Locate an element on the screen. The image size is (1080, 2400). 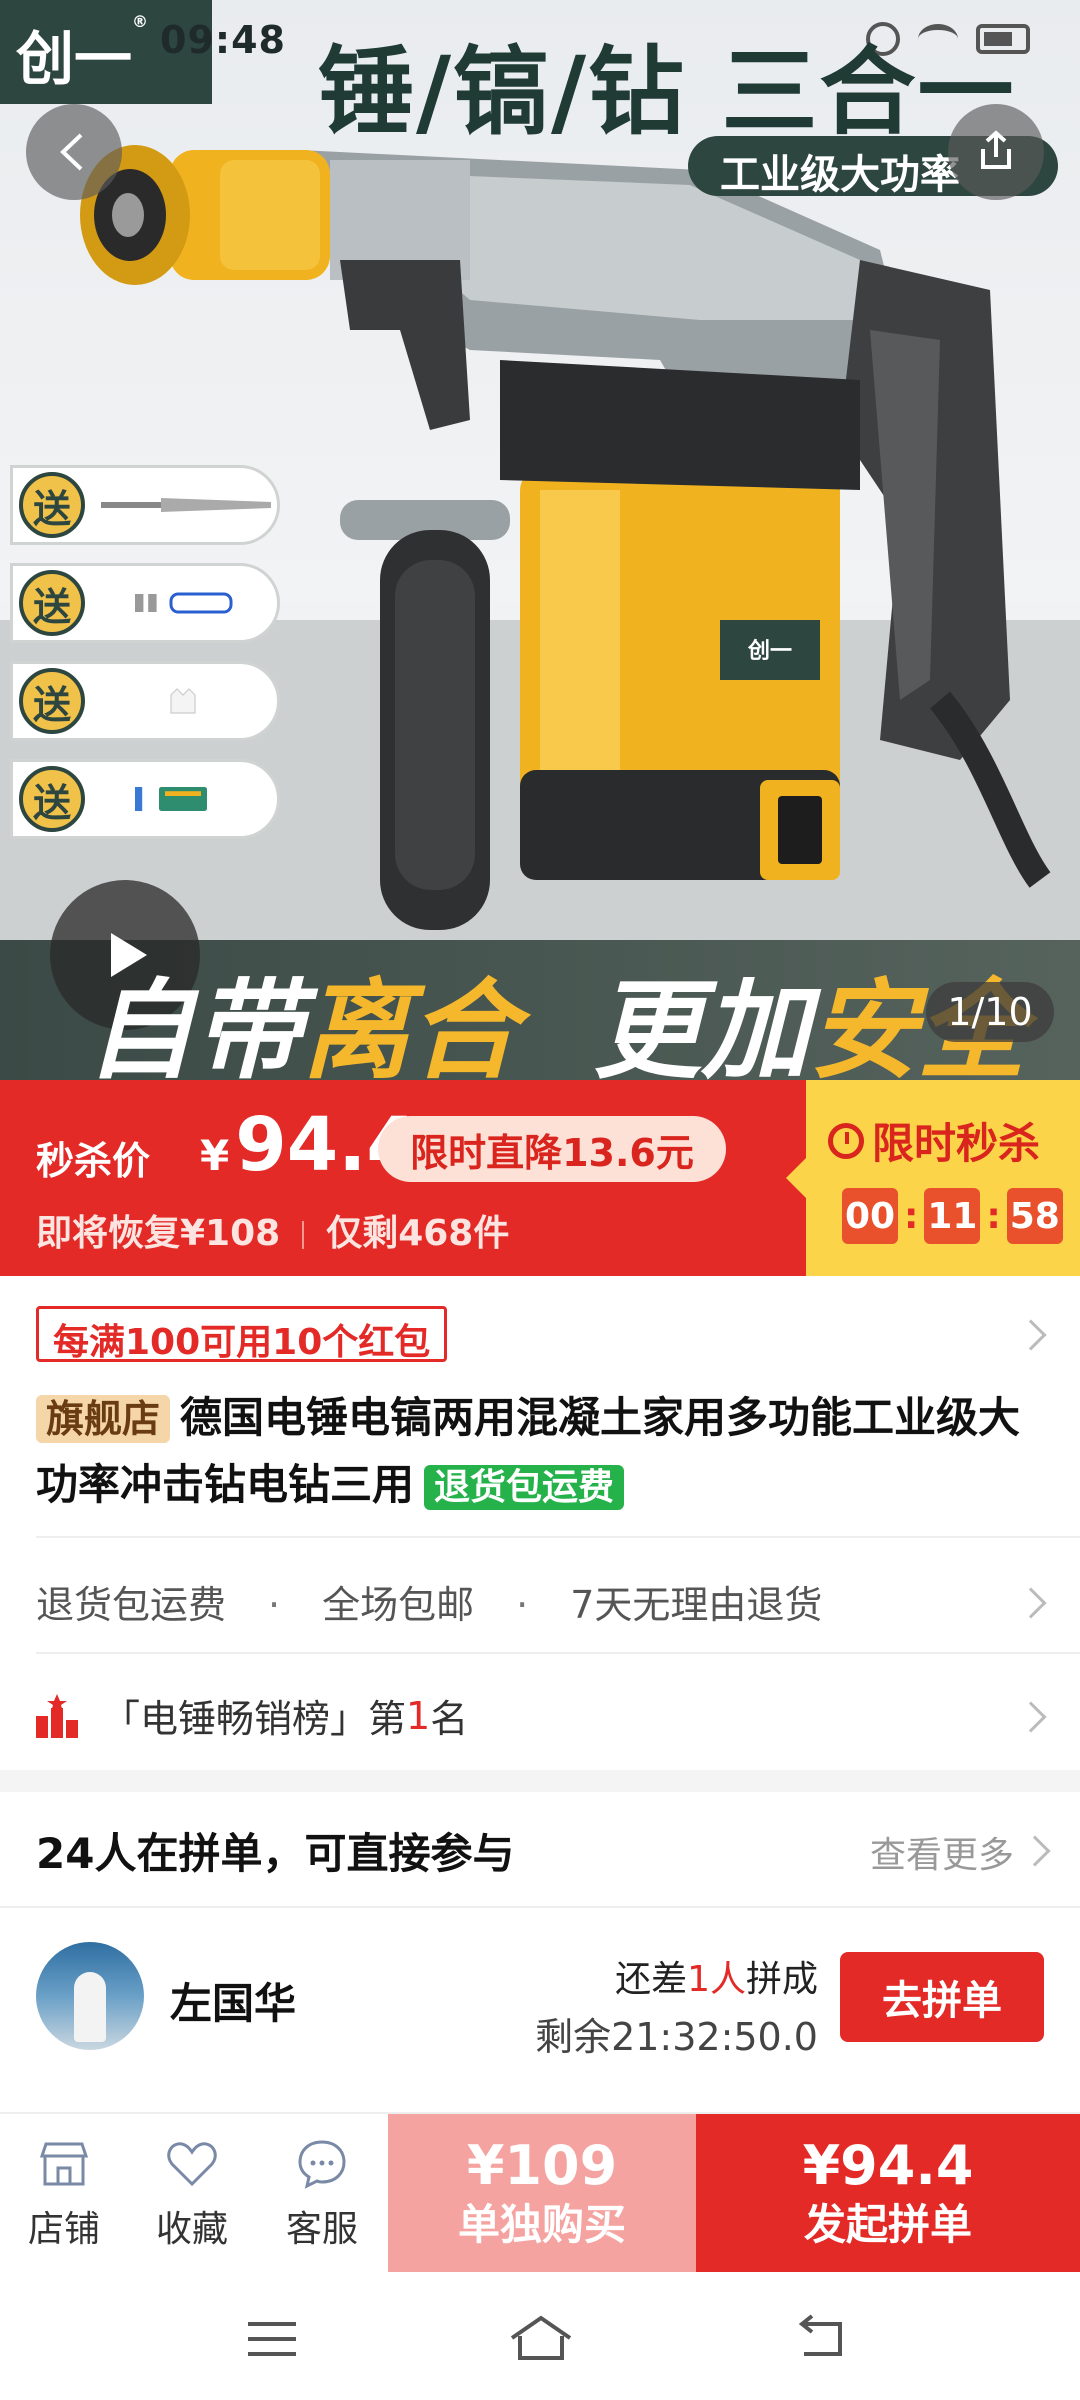
store-tab-label: 店铺 is located at coordinates (63, 2229).